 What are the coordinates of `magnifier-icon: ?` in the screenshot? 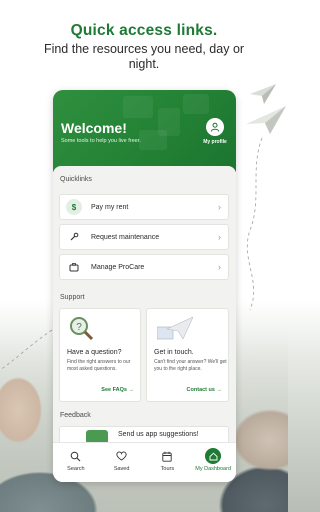 It's located at (82, 329).